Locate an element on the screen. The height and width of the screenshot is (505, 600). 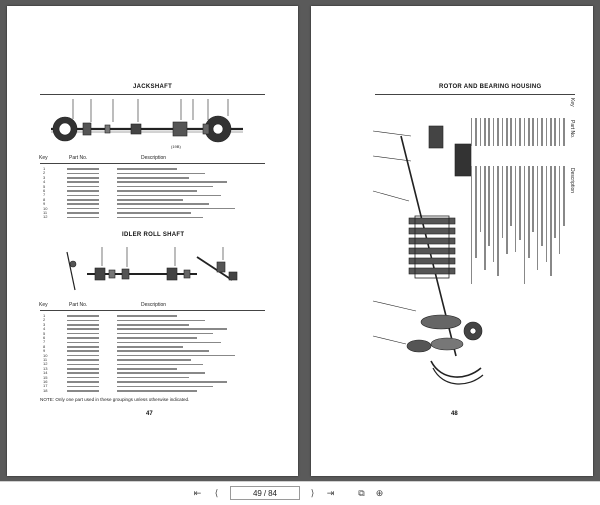
bottom-table-header-key: Key is located at coordinates (43, 305).